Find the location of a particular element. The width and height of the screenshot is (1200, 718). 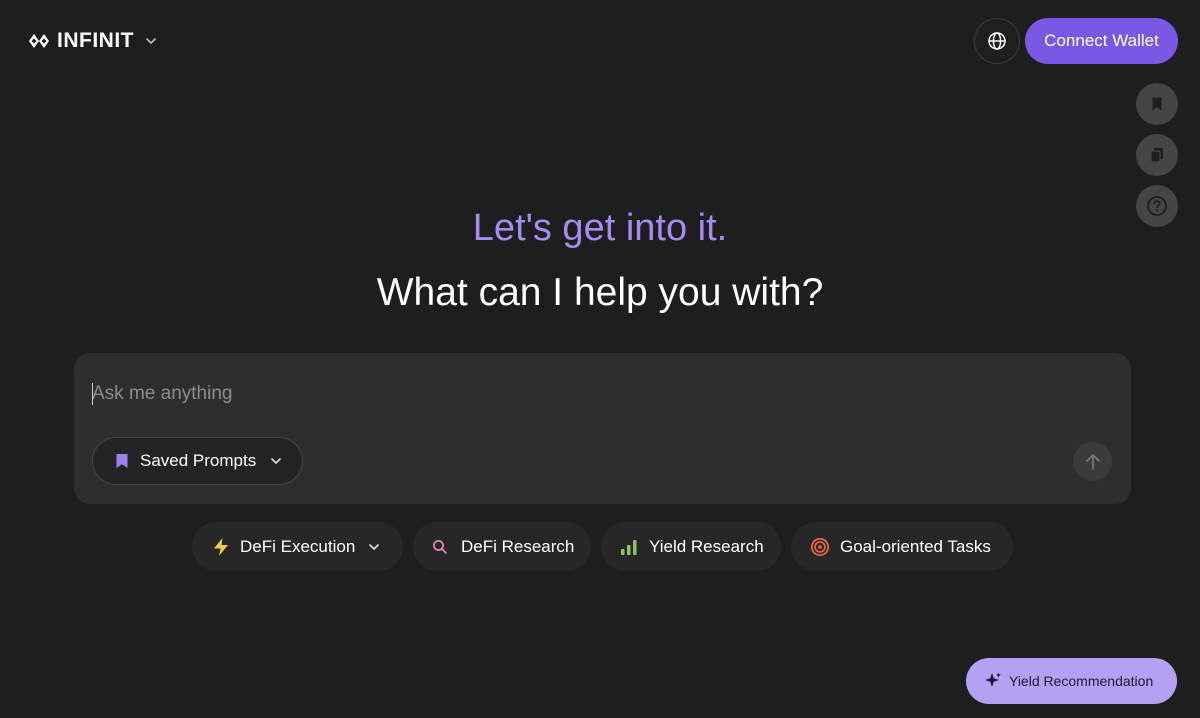

category-label: Goal-oriented Tasks is located at coordinates (915, 546).